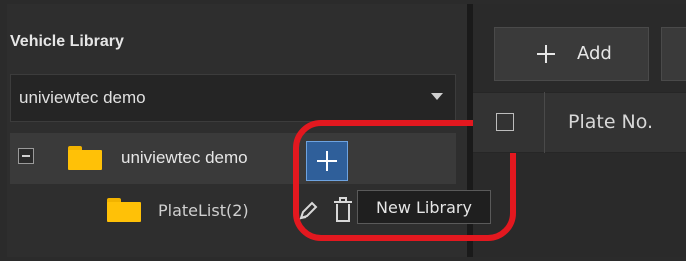 This screenshot has height=261, width=686. What do you see at coordinates (233, 98) in the screenshot?
I see `library-select: univiewtec demo` at bounding box center [233, 98].